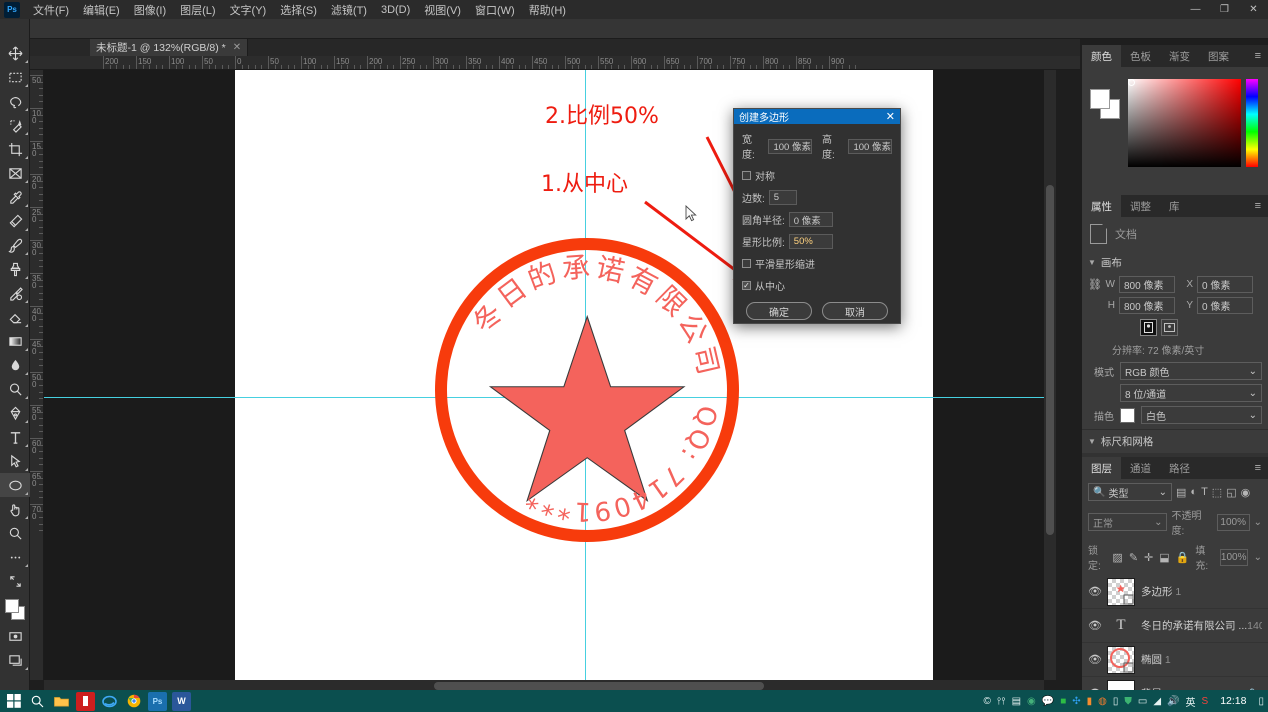  I want to click on zoom-tool, so click(15, 533).